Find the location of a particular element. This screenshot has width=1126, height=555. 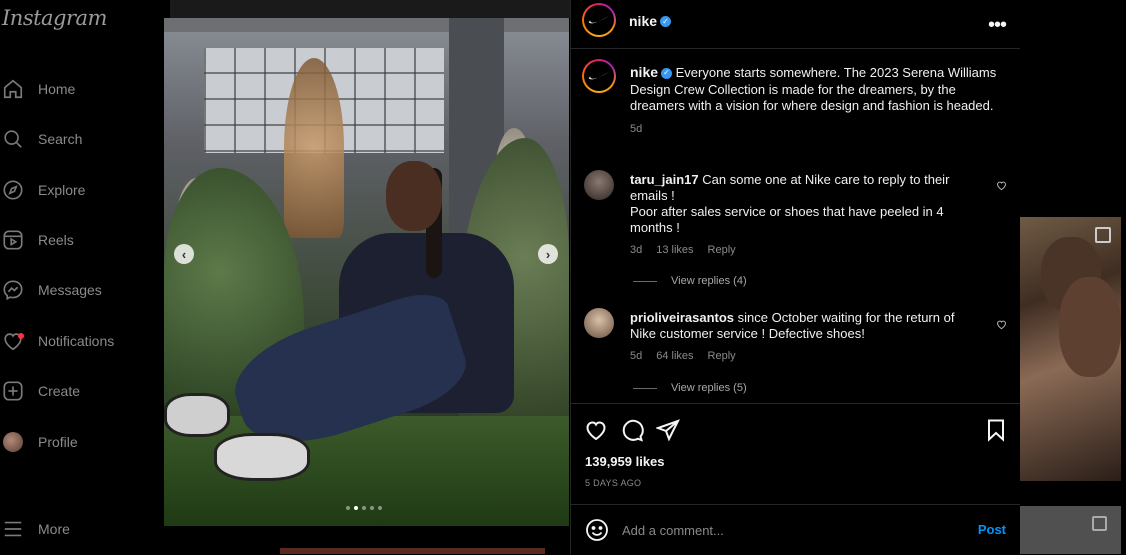

plus-square-icon is located at coordinates (13, 391).